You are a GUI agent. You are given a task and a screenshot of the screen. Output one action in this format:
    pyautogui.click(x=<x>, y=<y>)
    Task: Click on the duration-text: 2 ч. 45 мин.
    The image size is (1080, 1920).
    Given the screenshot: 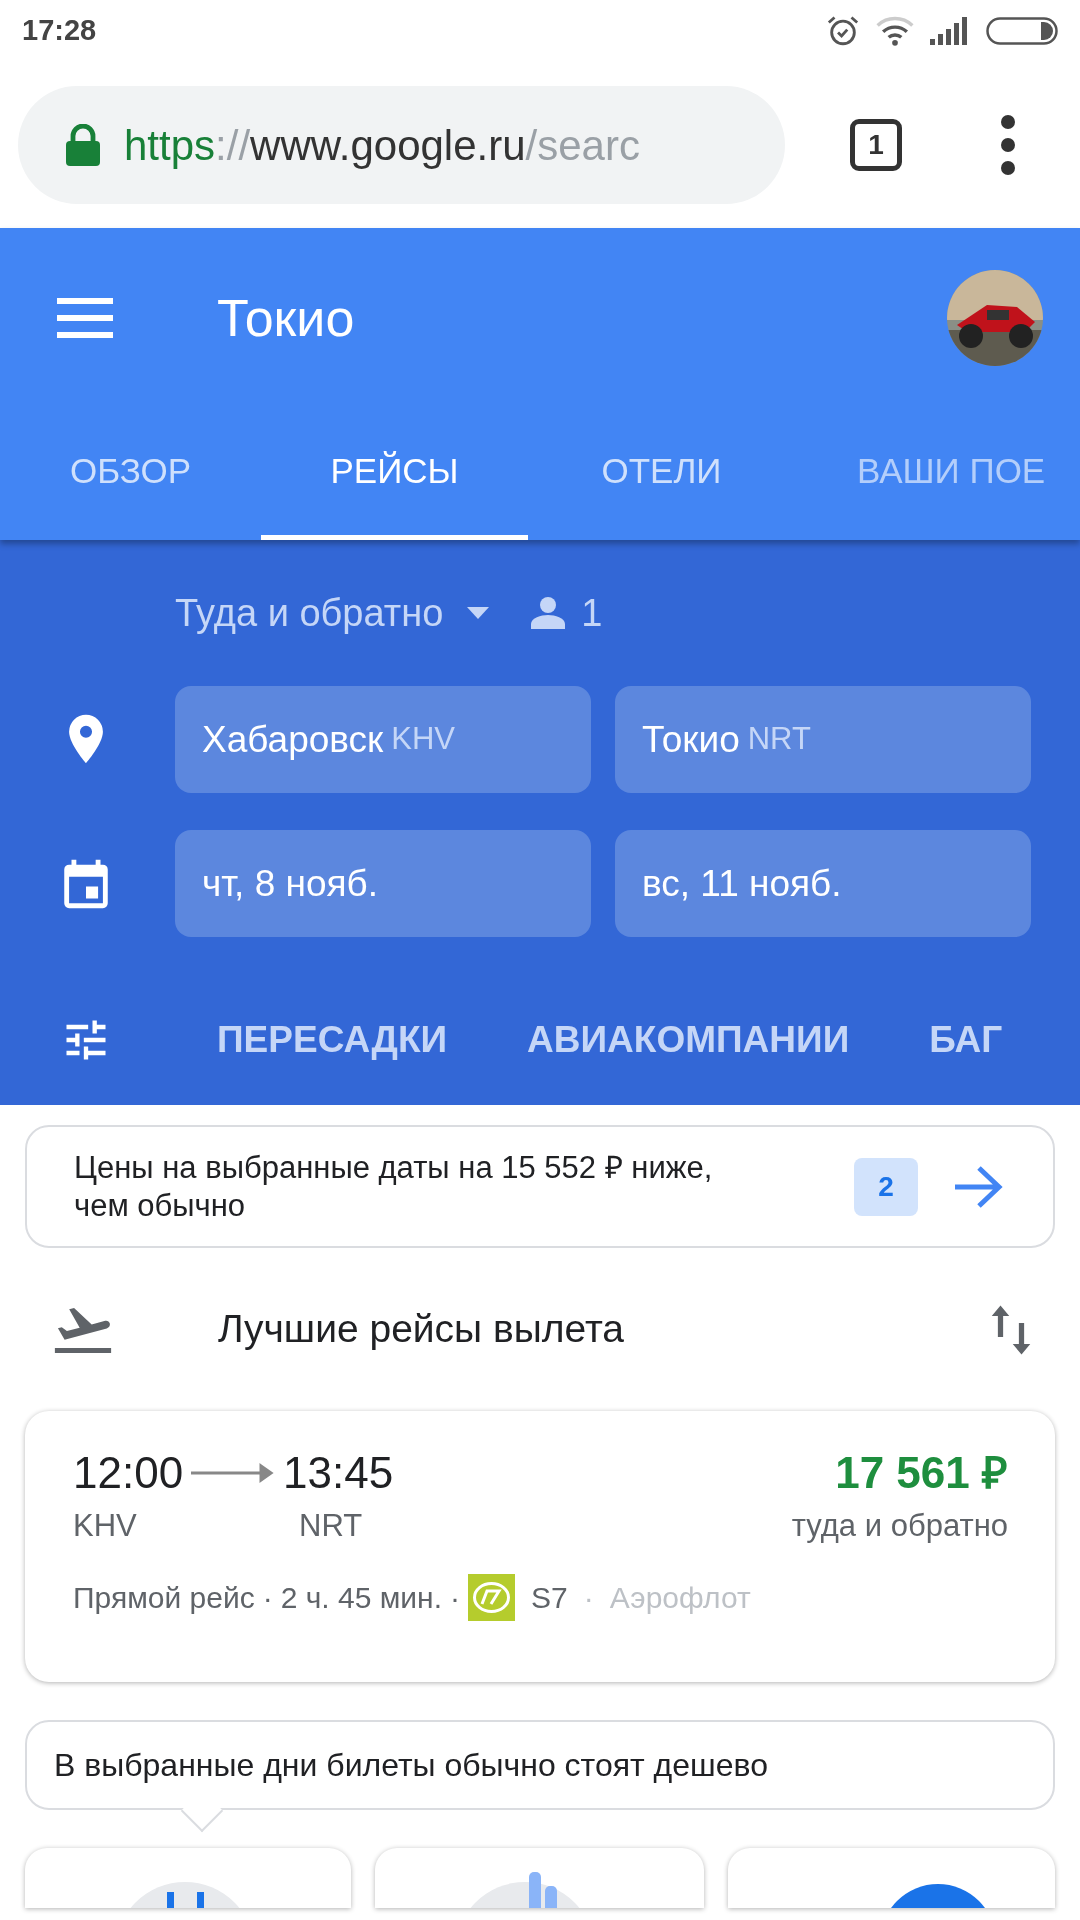 What is the action you would take?
    pyautogui.click(x=361, y=1597)
    